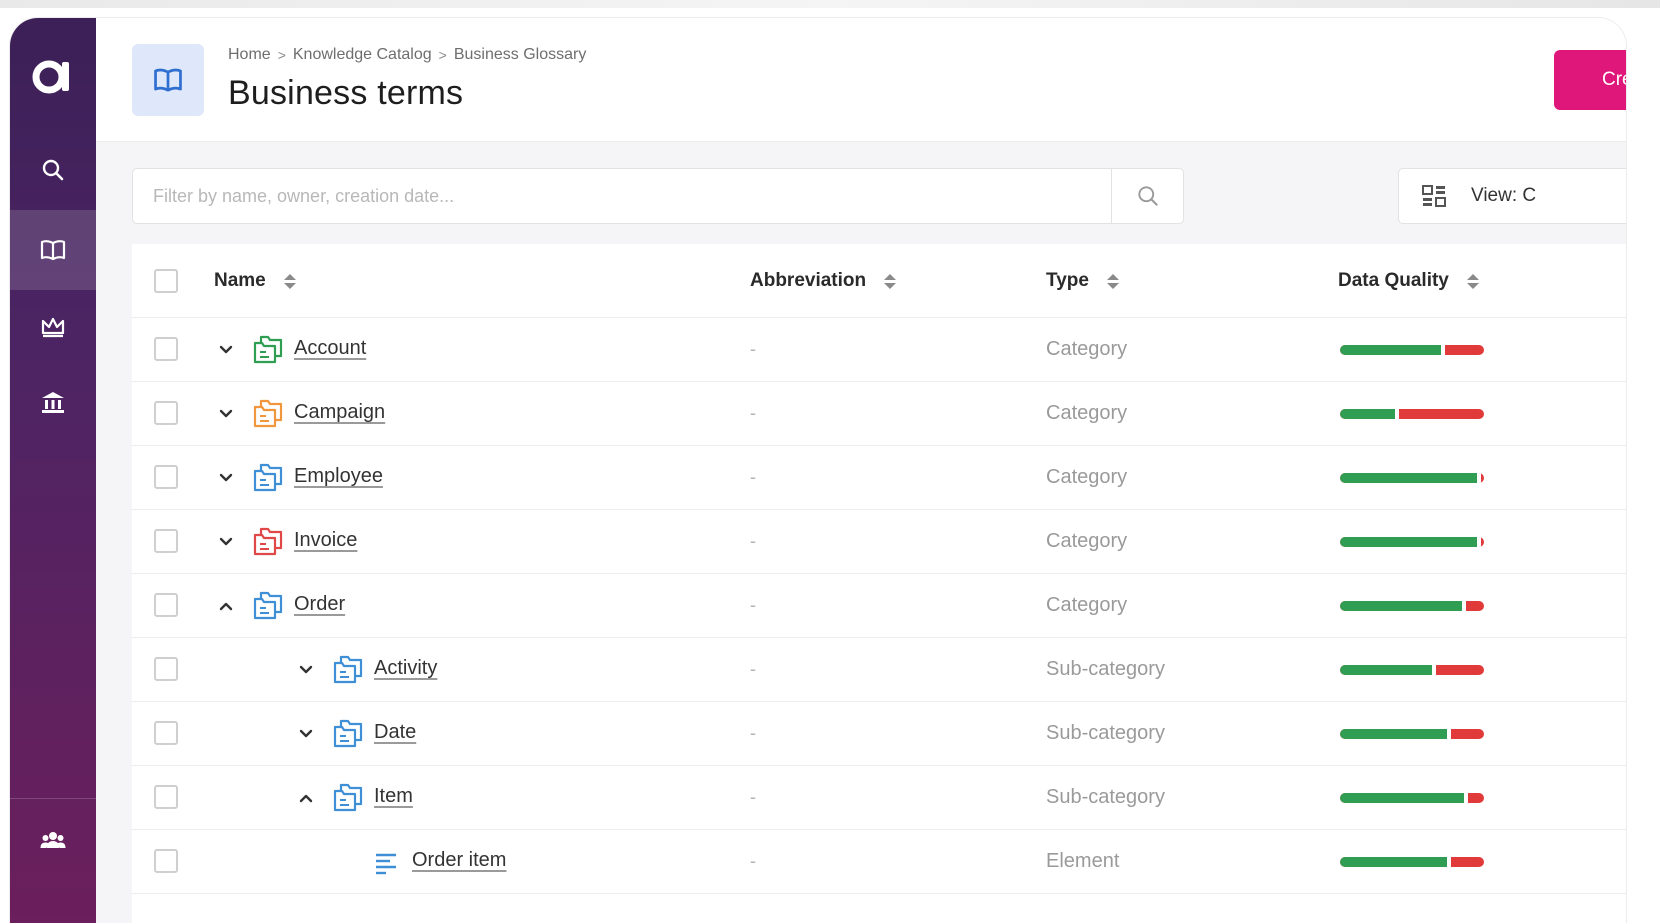 This screenshot has height=923, width=1660. Describe the element at coordinates (1512, 196) in the screenshot. I see `view-selector: View: C` at that location.